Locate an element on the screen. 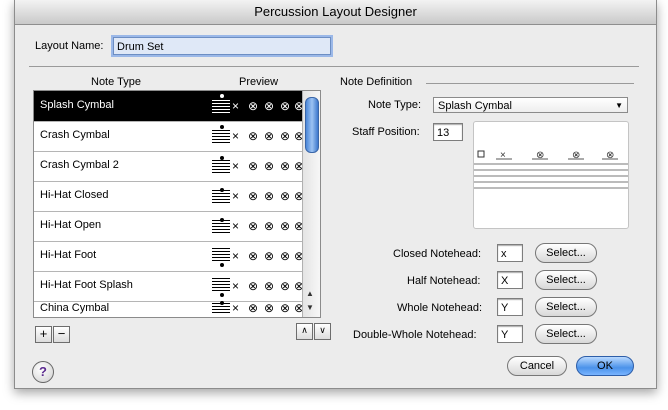  move-up-button: ∧ is located at coordinates (304, 331).